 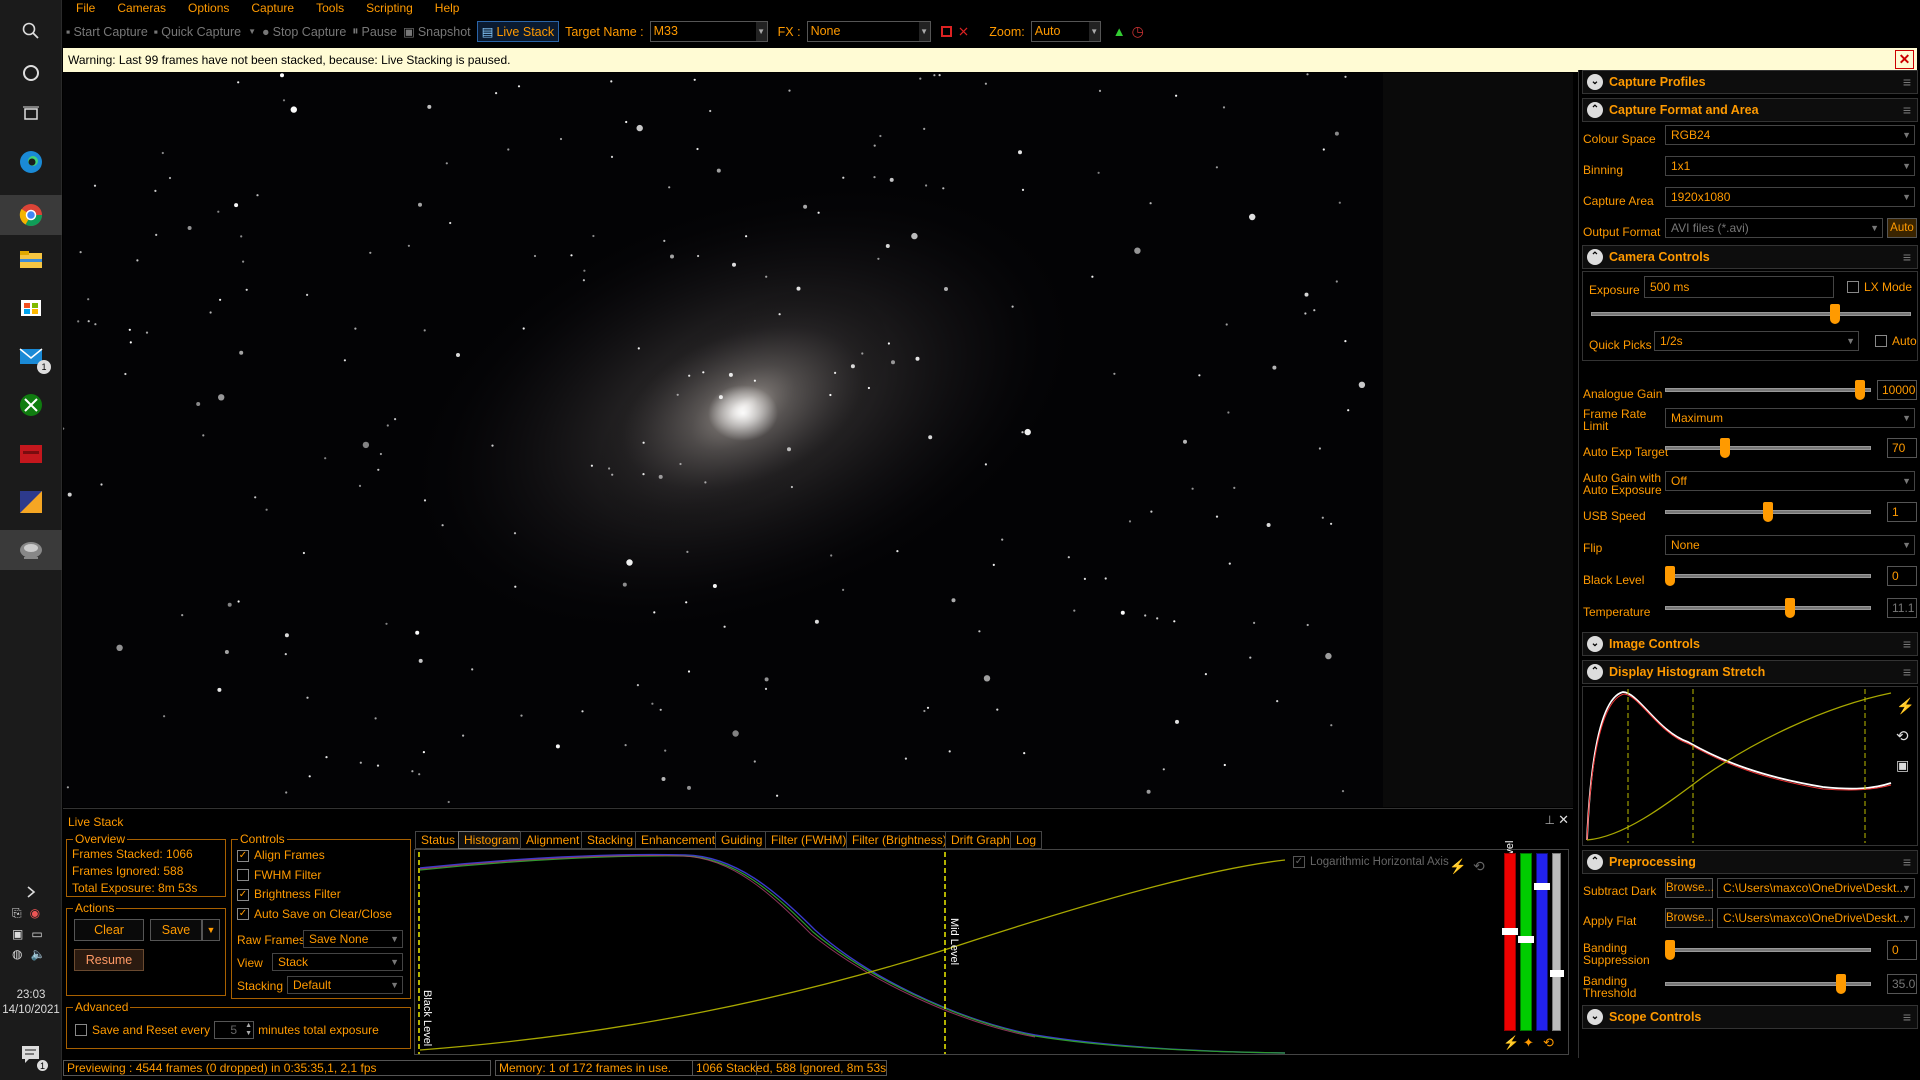 What do you see at coordinates (1897, 390) in the screenshot?
I see `analogue-gain-value: 10000` at bounding box center [1897, 390].